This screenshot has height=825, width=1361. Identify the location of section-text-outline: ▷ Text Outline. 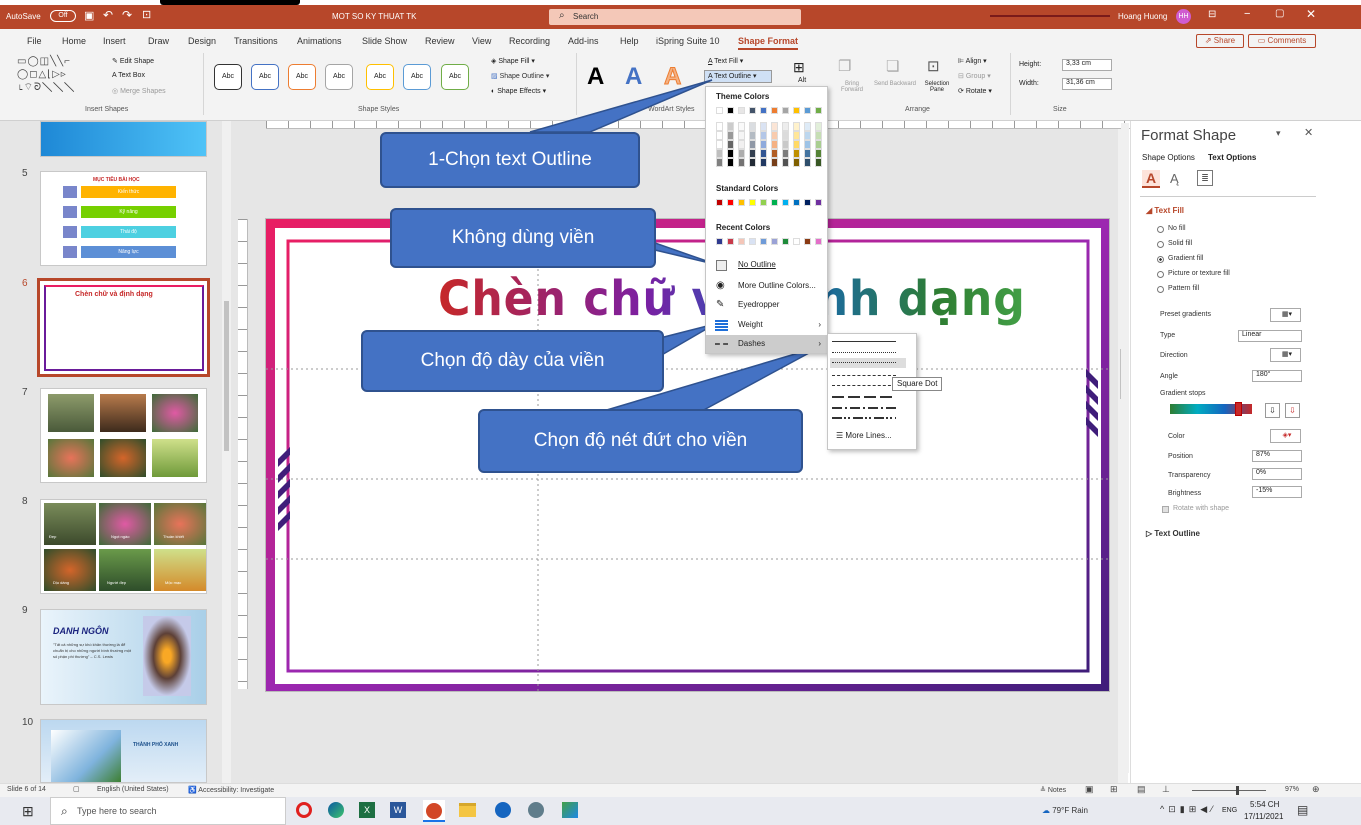
(1173, 533).